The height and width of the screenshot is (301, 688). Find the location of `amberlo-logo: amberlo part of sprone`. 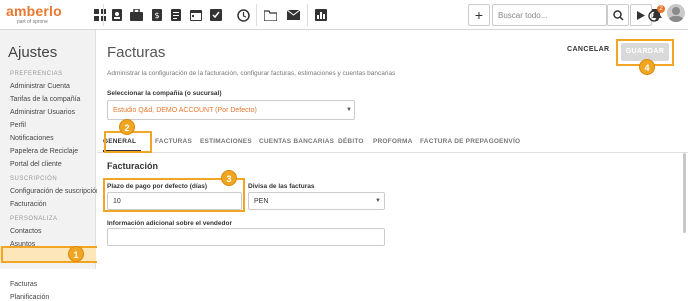

amberlo-logo: amberlo part of sprone is located at coordinates (43, 15).